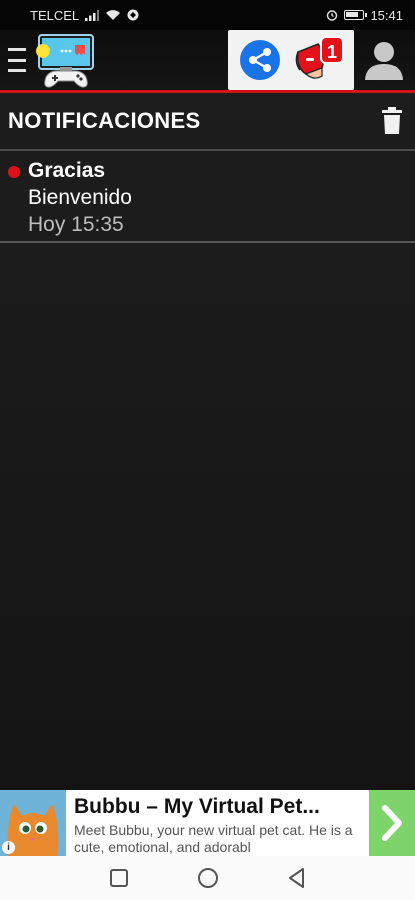 The height and width of the screenshot is (900, 415). I want to click on notification-body: Bienvenido, so click(80, 197).